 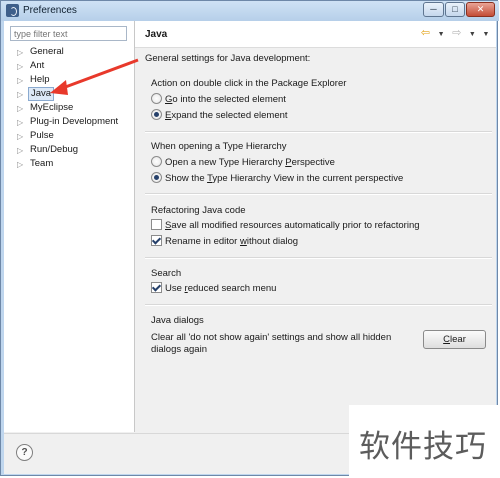 What do you see at coordinates (59, 87) in the screenshot?
I see `annotation-arrow-head` at bounding box center [59, 87].